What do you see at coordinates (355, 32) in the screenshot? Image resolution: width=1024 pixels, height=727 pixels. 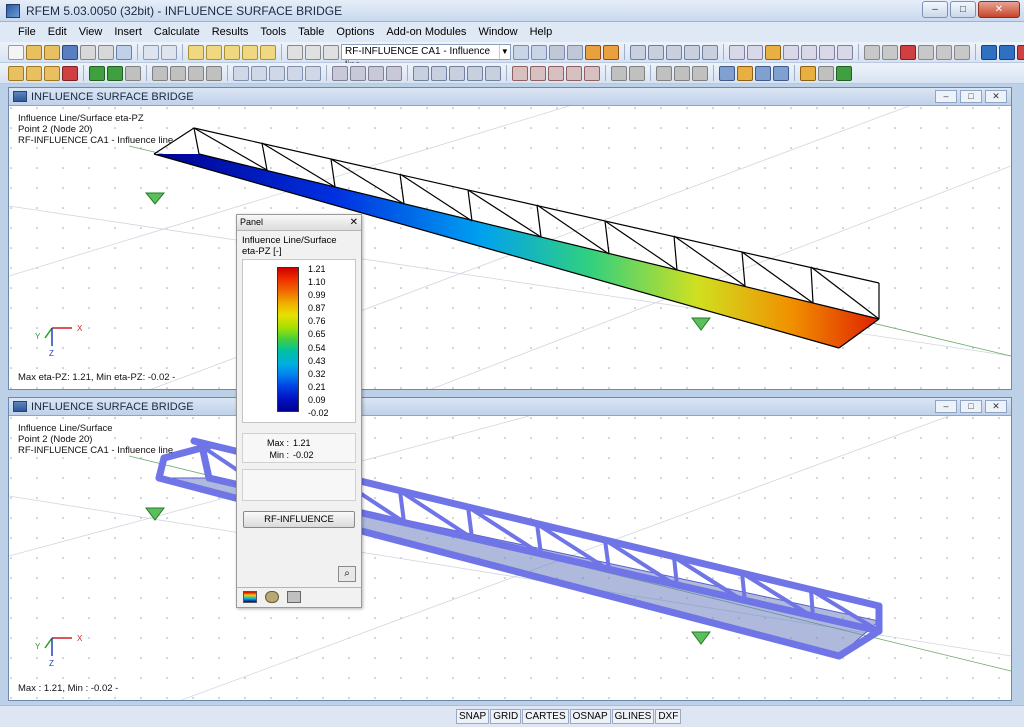 I see `menu-options: Options` at bounding box center [355, 32].